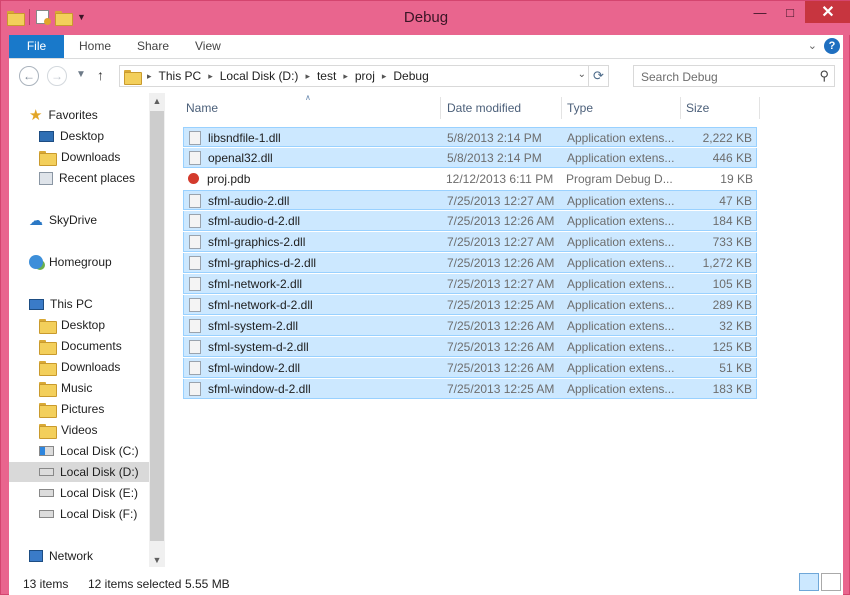  I want to click on maximize-button: □, so click(790, 12).